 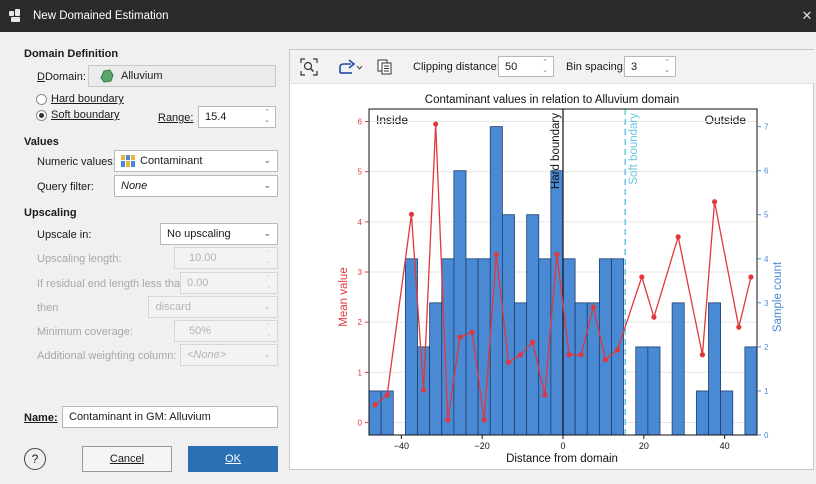 What do you see at coordinates (196, 186) in the screenshot?
I see `query-filter-select: None ⌄` at bounding box center [196, 186].